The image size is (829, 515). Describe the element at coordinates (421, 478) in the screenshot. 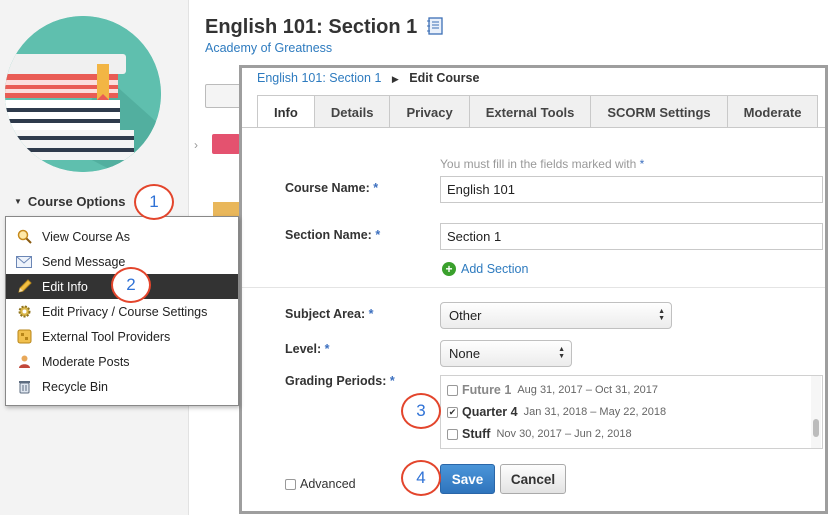

I see `step-marker-4: 4` at that location.